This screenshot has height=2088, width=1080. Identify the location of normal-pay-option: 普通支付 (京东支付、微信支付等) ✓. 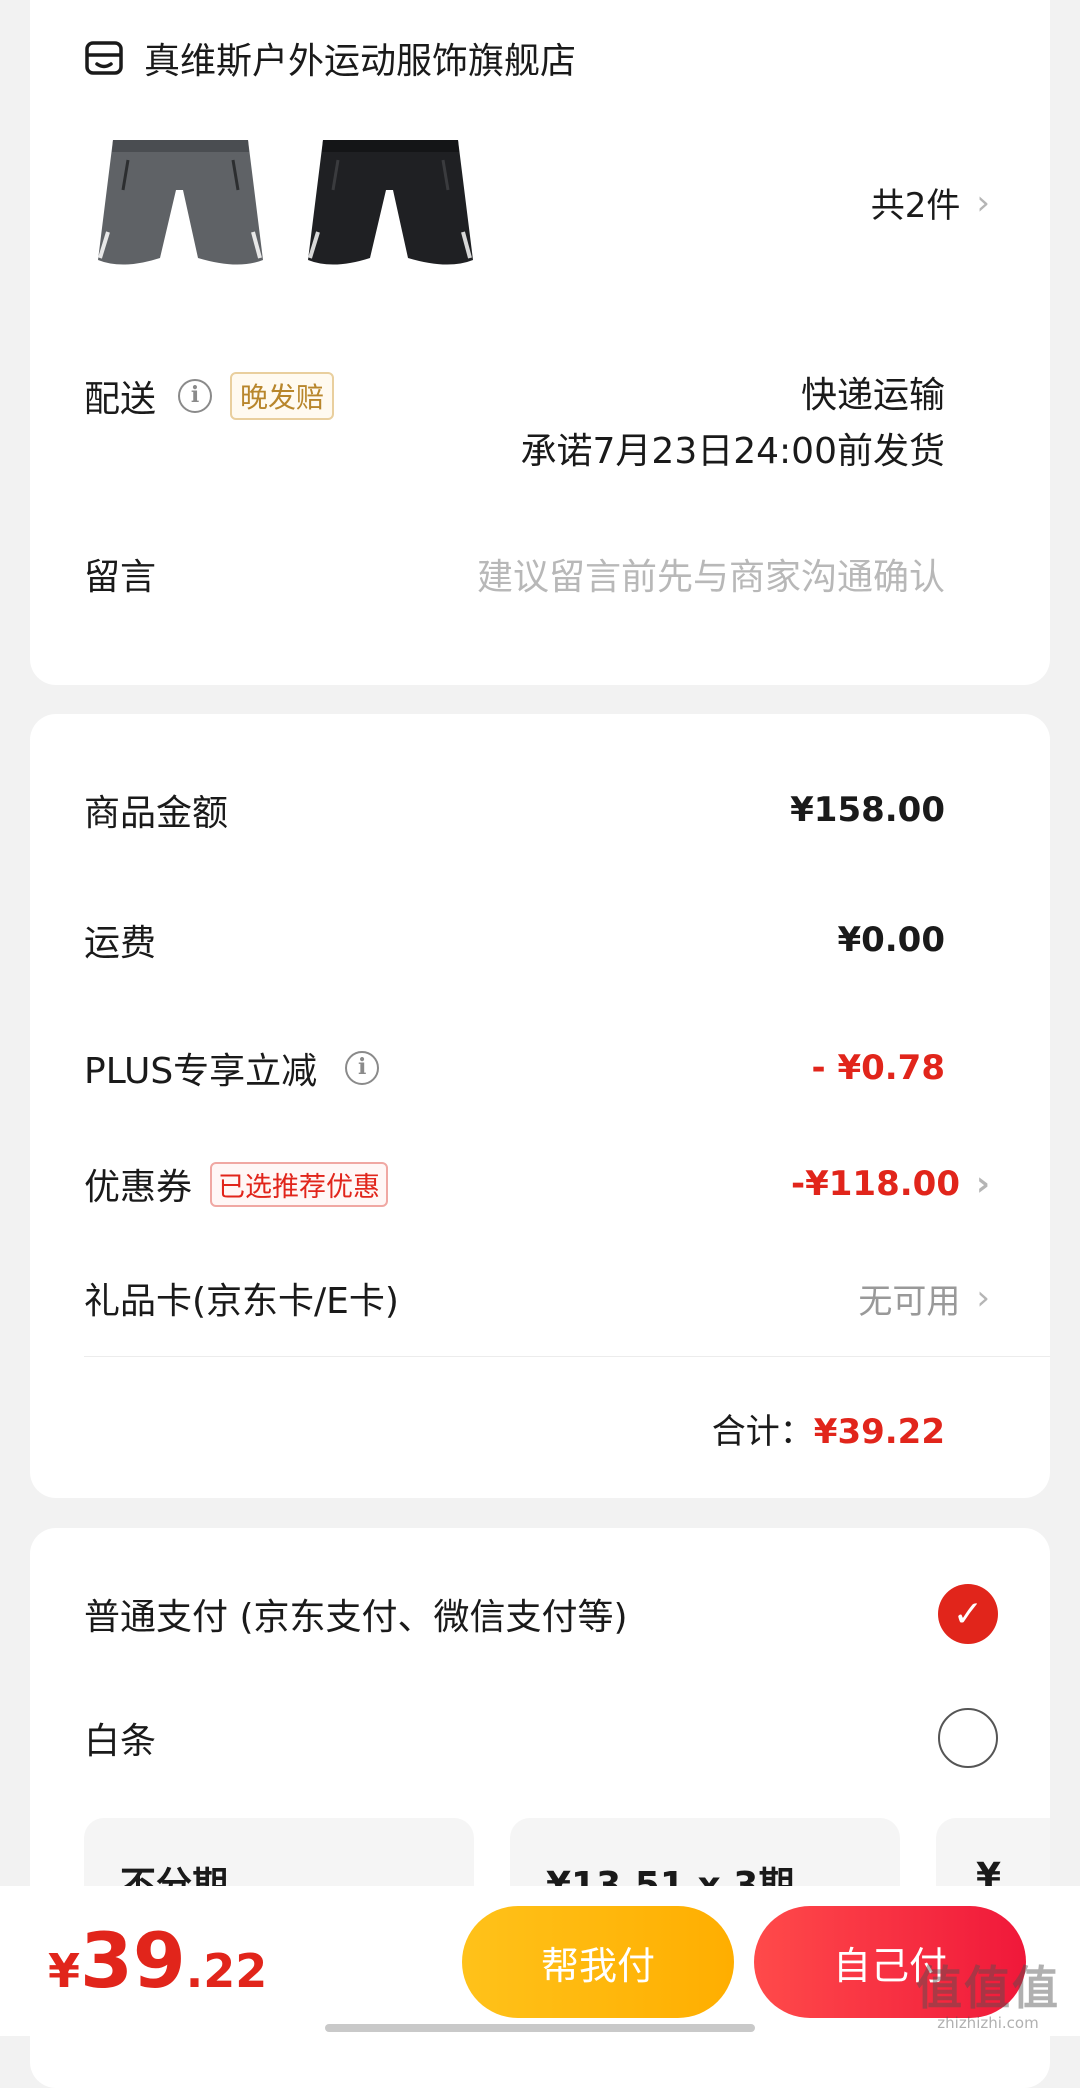
(541, 1614).